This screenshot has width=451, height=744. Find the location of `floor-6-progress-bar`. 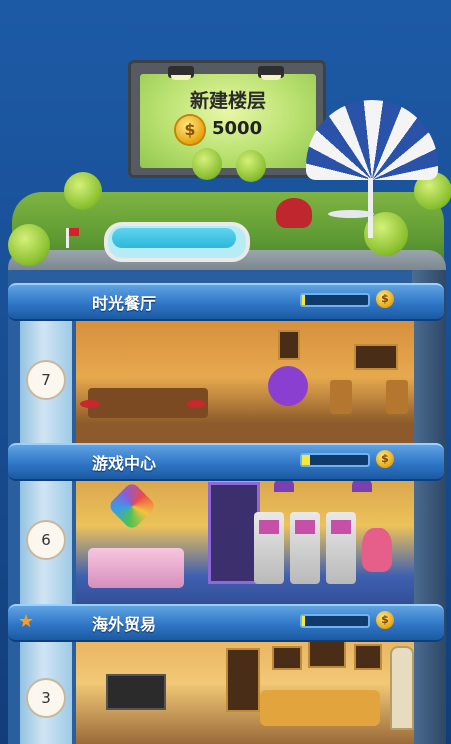

floor-6-progress-bar is located at coordinates (335, 460).